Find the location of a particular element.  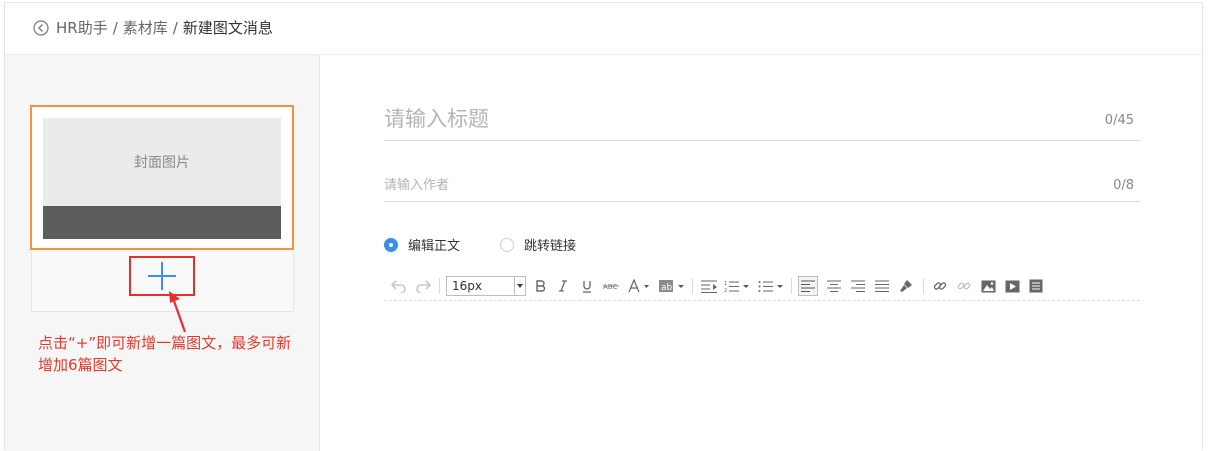

bold-icon is located at coordinates (541, 286).